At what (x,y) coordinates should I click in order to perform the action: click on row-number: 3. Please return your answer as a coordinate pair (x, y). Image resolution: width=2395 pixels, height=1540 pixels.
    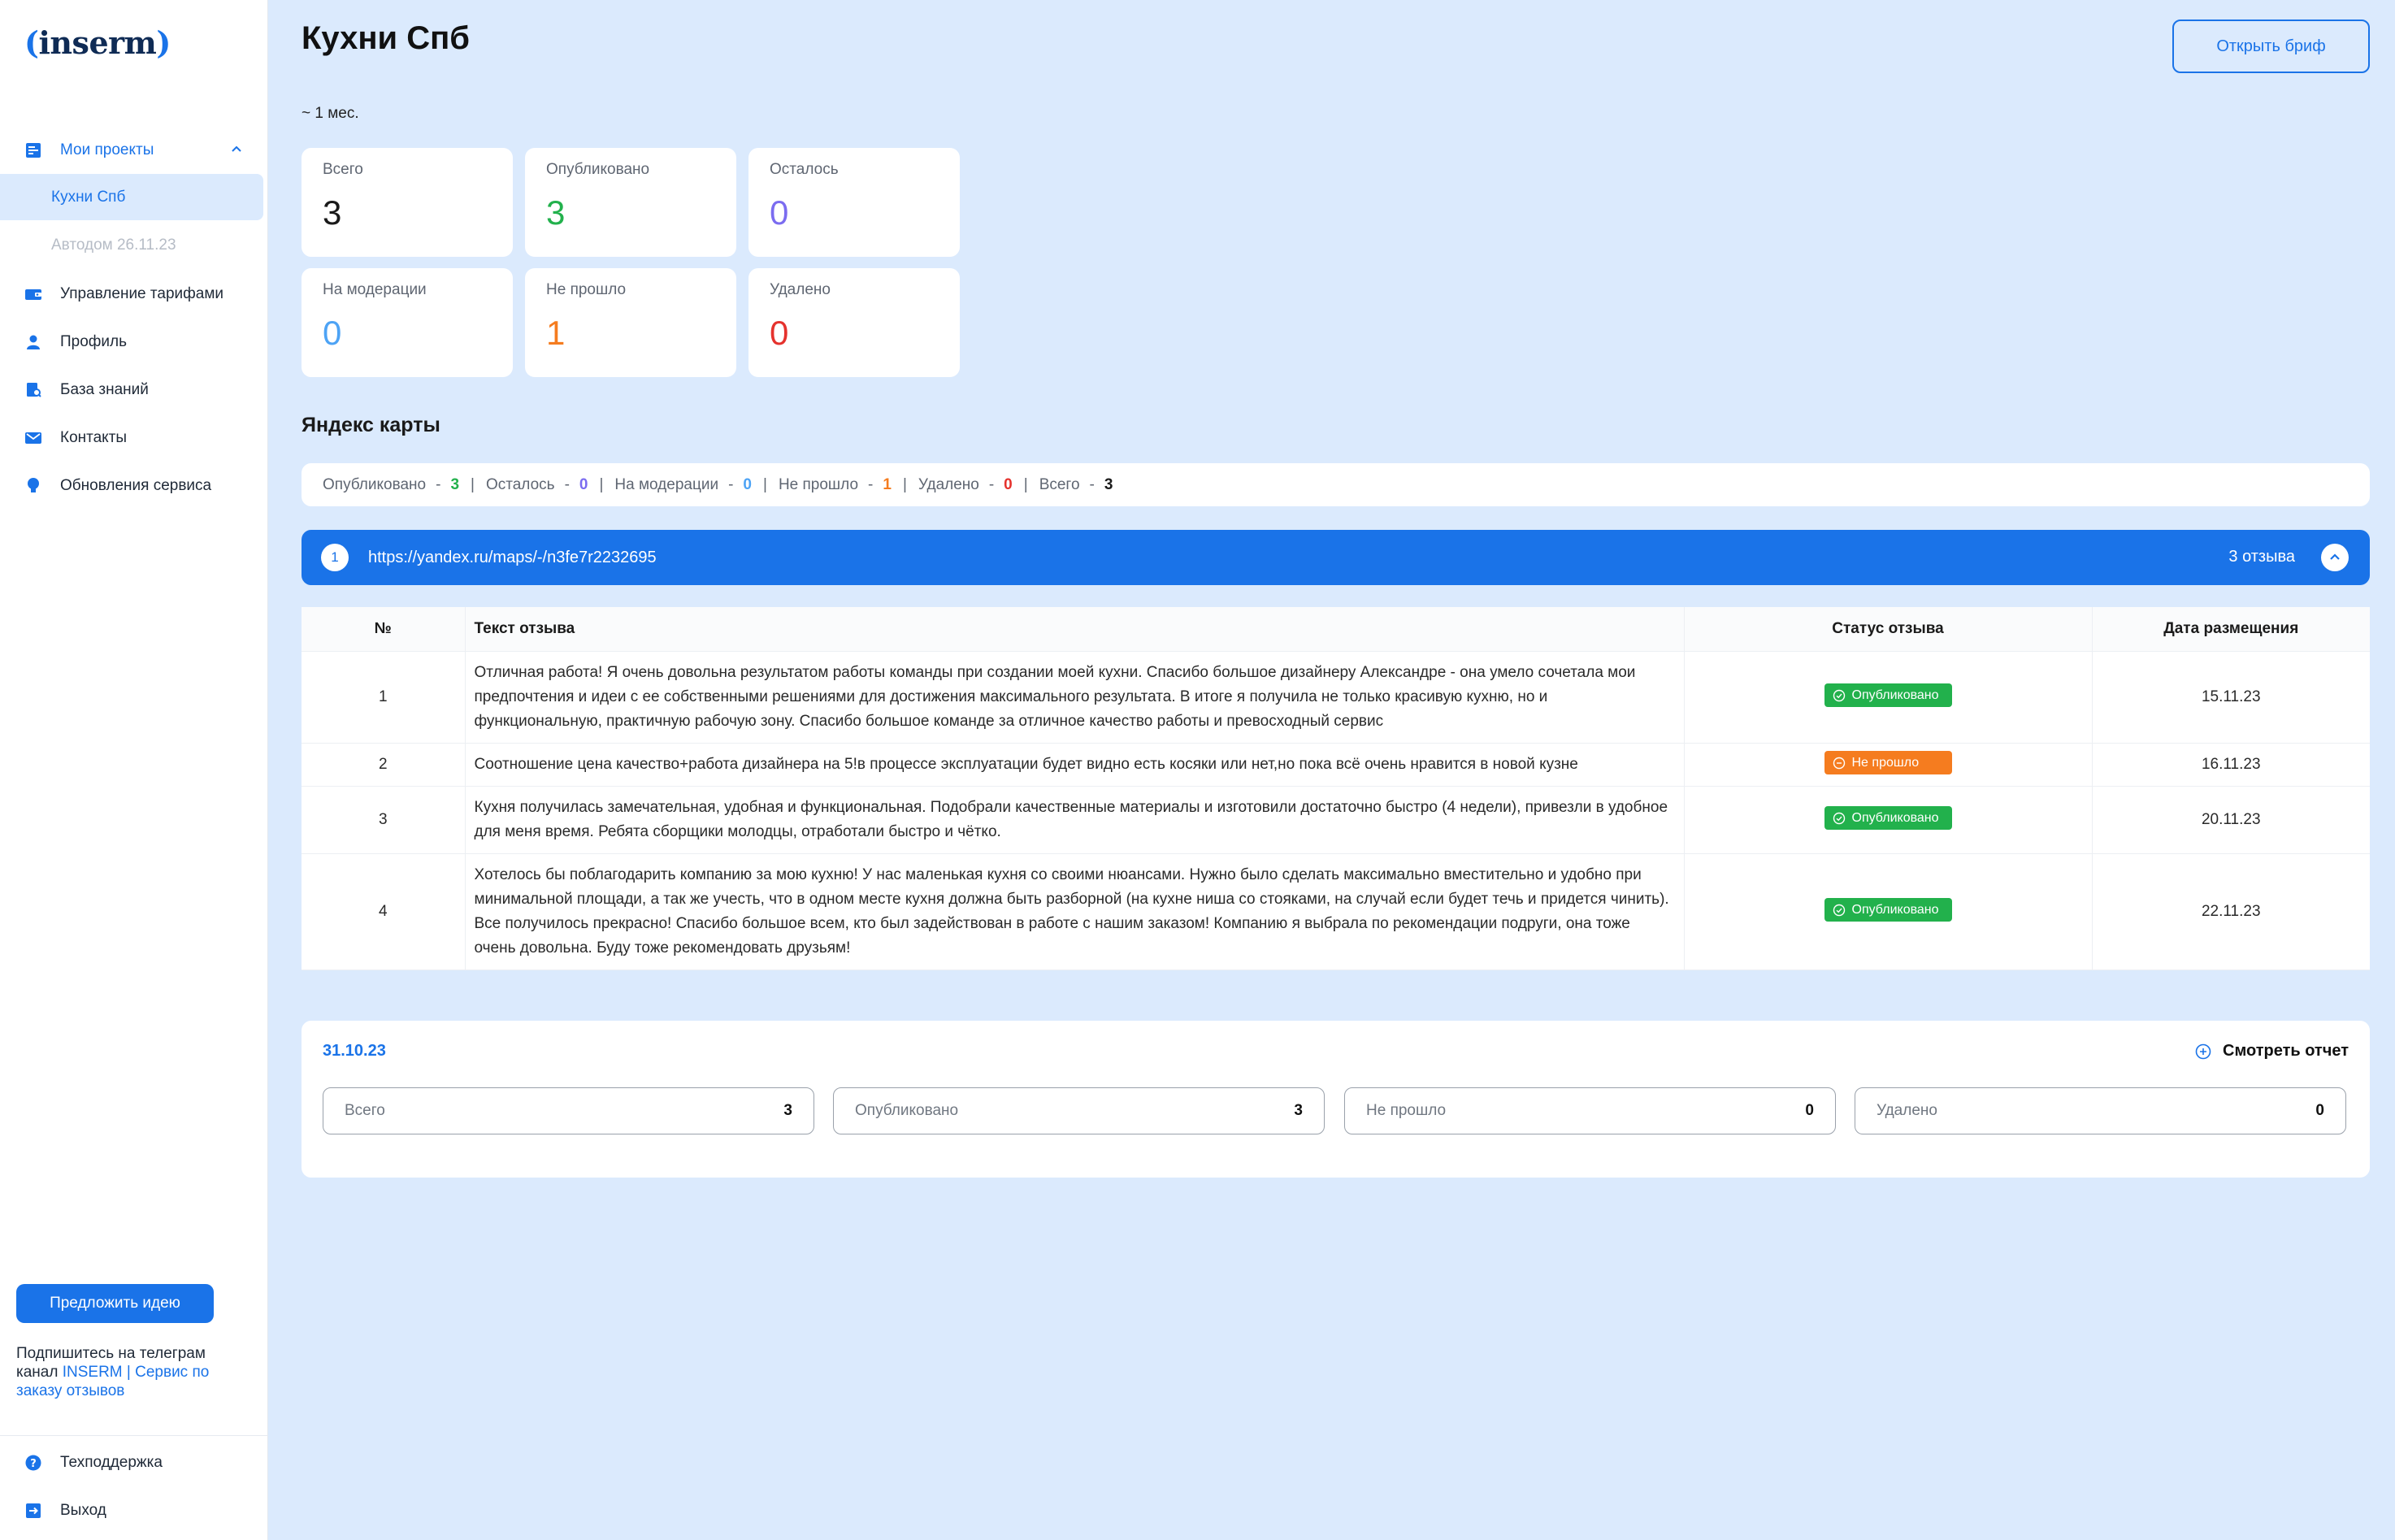
    Looking at the image, I should click on (384, 820).